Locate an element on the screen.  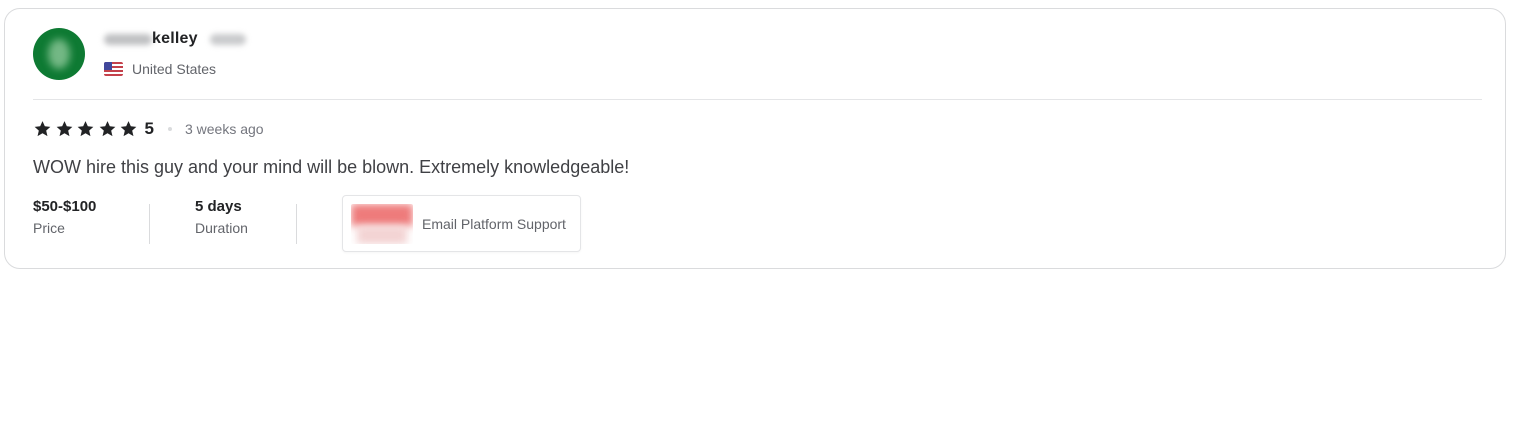
price-info: $50-$100 Price is located at coordinates (64, 218).